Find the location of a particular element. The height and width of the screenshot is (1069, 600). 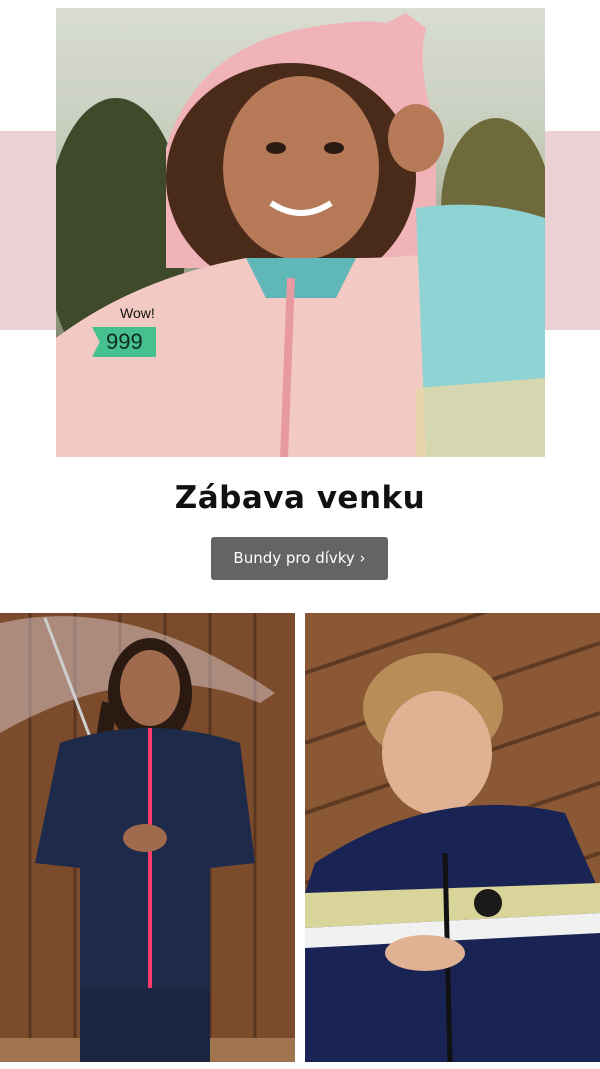

price-badge-label: Wow! is located at coordinates (137, 313).